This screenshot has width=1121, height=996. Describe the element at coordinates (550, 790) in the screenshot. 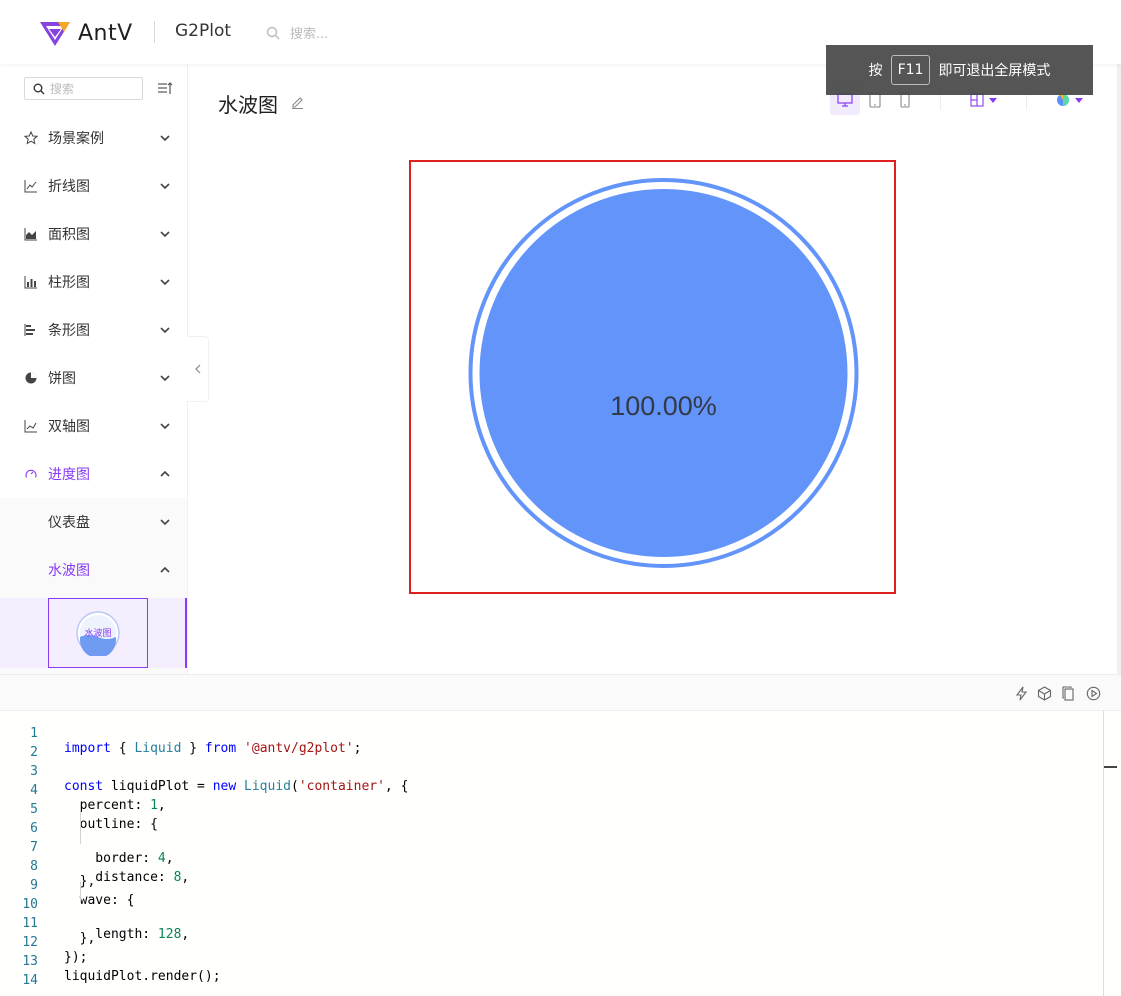

I see `code-line: 4 percent: 1,` at that location.